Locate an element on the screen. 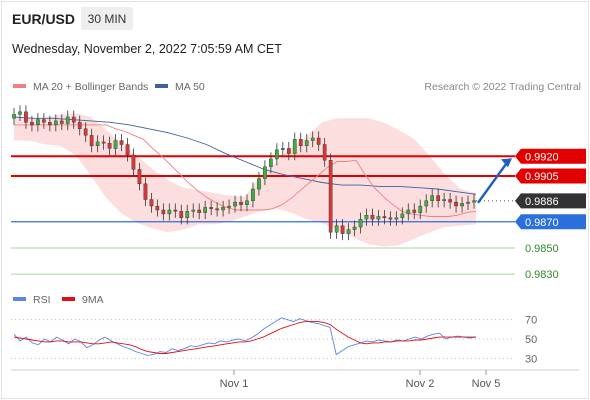 The width and height of the screenshot is (590, 400). rsi-legend-label: RSI is located at coordinates (42, 300).